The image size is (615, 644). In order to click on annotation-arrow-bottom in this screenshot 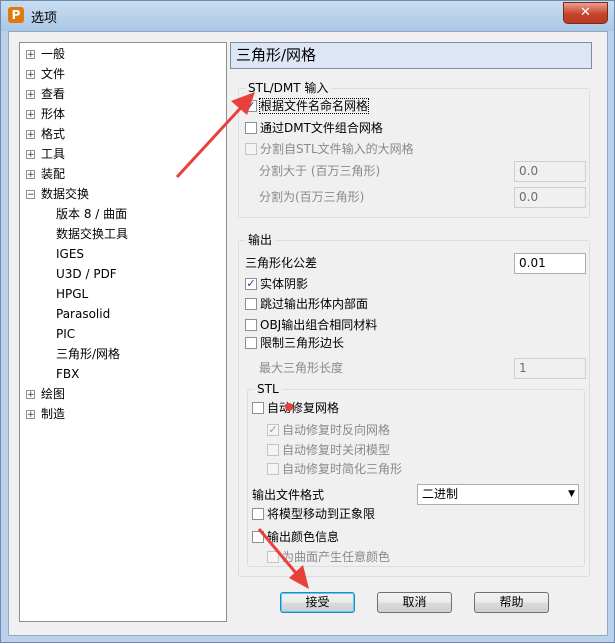, I will do `click(283, 558)`.